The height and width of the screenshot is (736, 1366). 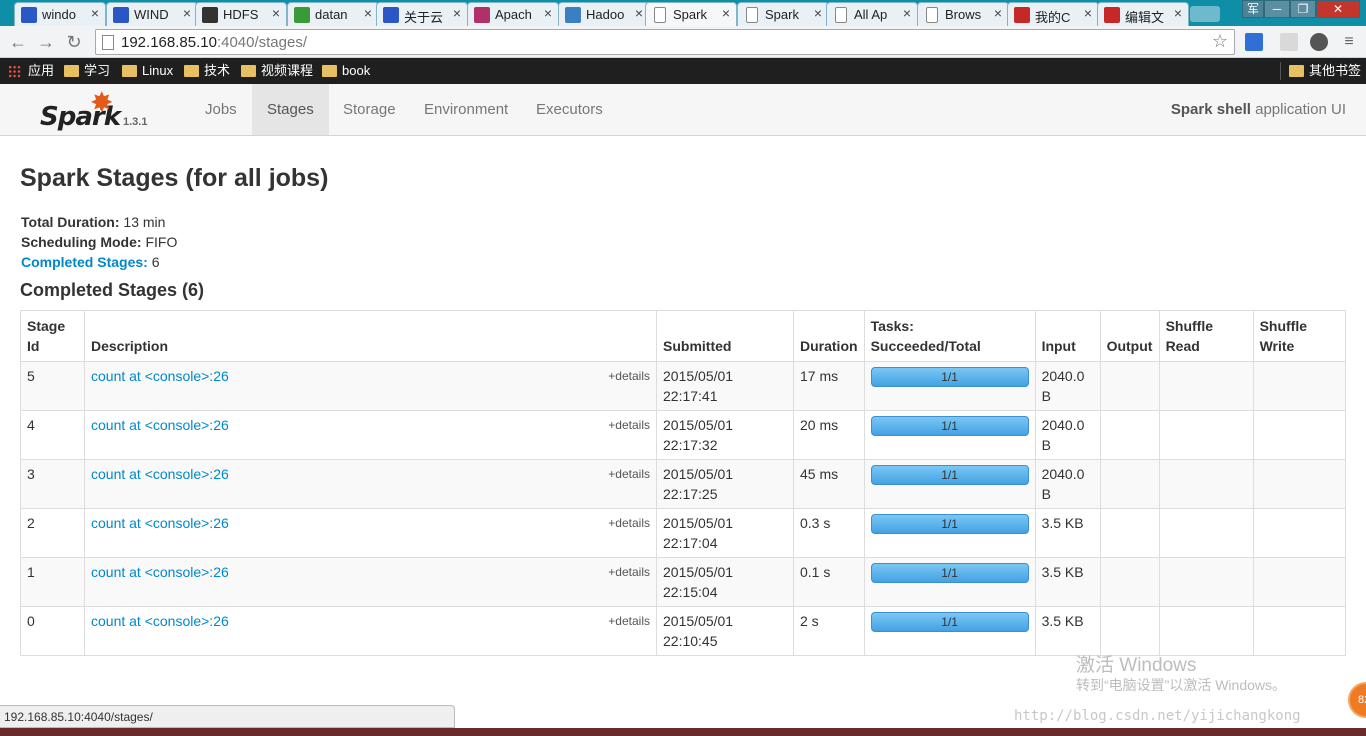 I want to click on extension-circle-icon, so click(x=1319, y=42).